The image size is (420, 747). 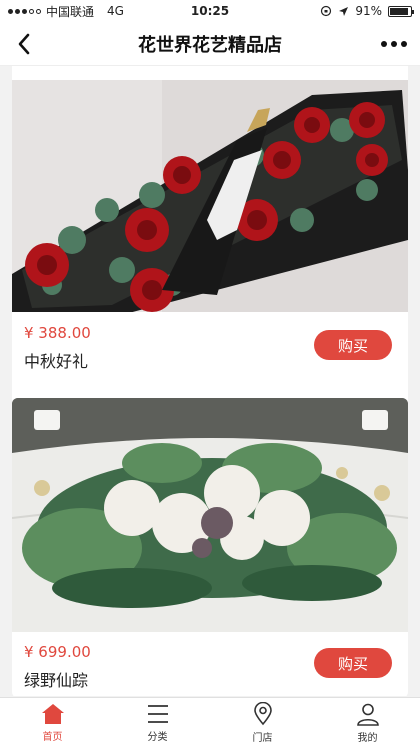 I want to click on network-label: 4G, so click(x=115, y=11).